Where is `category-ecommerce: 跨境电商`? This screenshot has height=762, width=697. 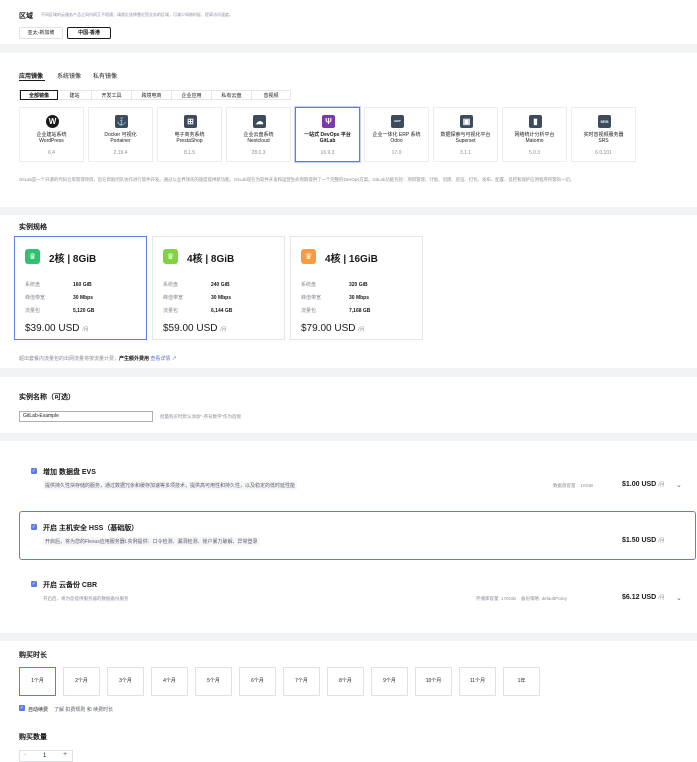
category-ecommerce: 跨境电商 is located at coordinates (152, 96).